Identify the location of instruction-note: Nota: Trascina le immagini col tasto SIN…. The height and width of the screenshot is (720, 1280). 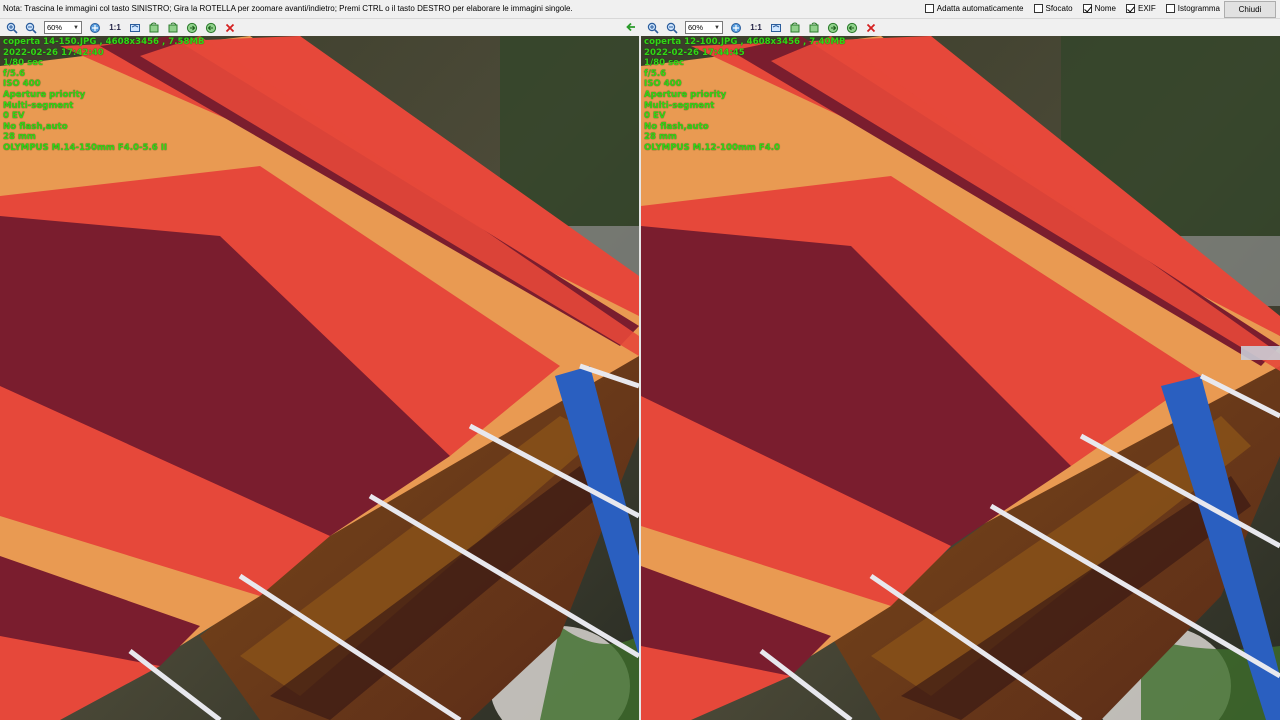
(288, 8).